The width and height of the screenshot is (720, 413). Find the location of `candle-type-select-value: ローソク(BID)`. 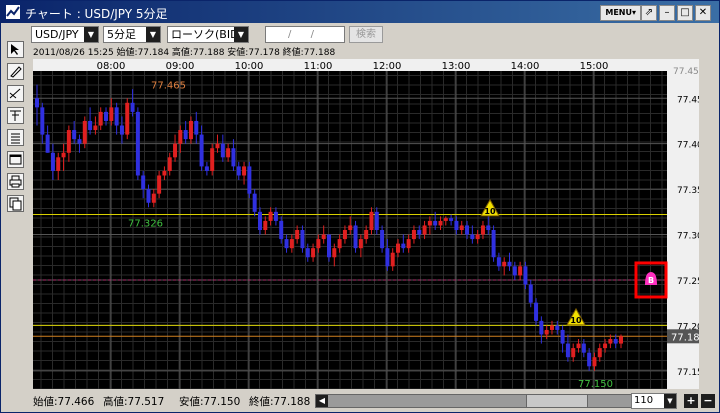

candle-type-select-value: ローソク(BID) is located at coordinates (207, 34).